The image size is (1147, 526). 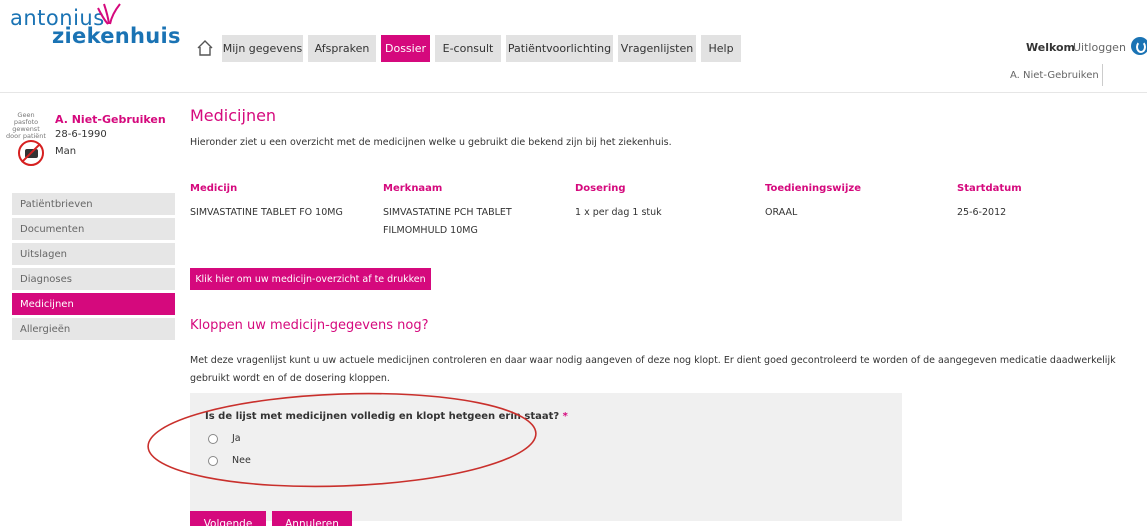 I want to click on col-header-startdatum: Startdatum, so click(x=989, y=188).